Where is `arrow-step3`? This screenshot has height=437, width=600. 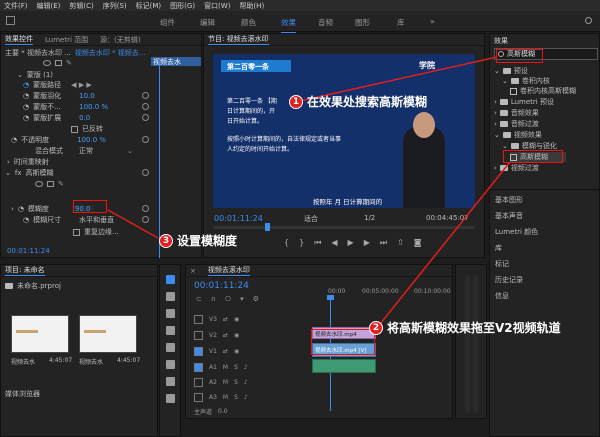
arrow-step3 is located at coordinates (133, 224).